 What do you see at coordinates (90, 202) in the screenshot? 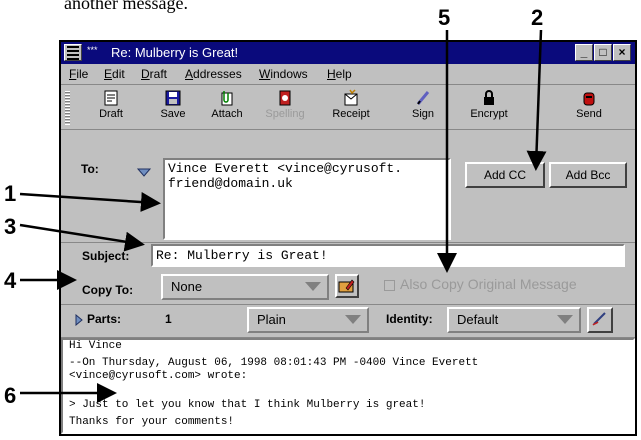
I see `callout-1-arrow` at bounding box center [90, 202].